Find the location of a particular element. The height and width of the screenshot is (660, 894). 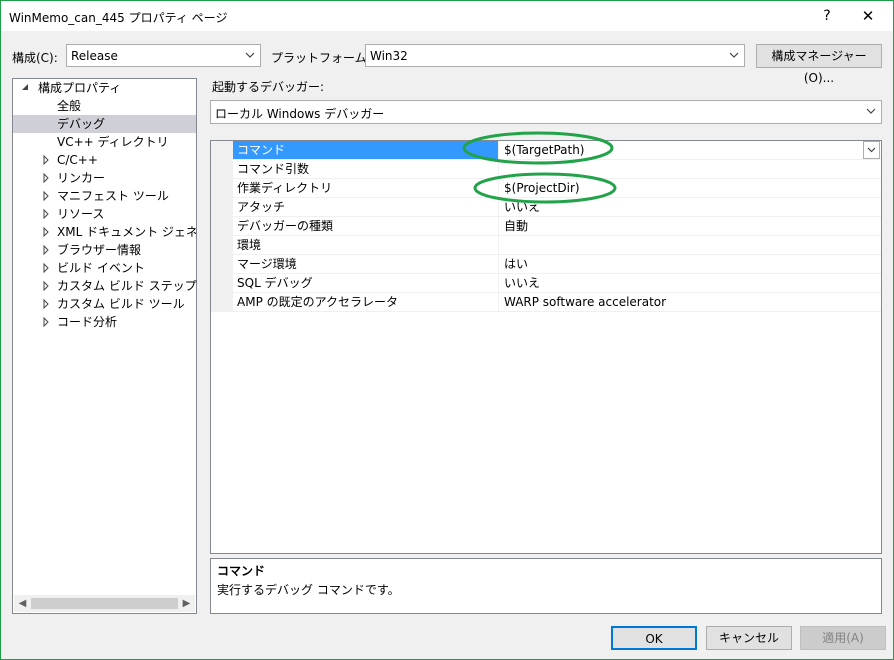

property-value: 自動 is located at coordinates (690, 226).